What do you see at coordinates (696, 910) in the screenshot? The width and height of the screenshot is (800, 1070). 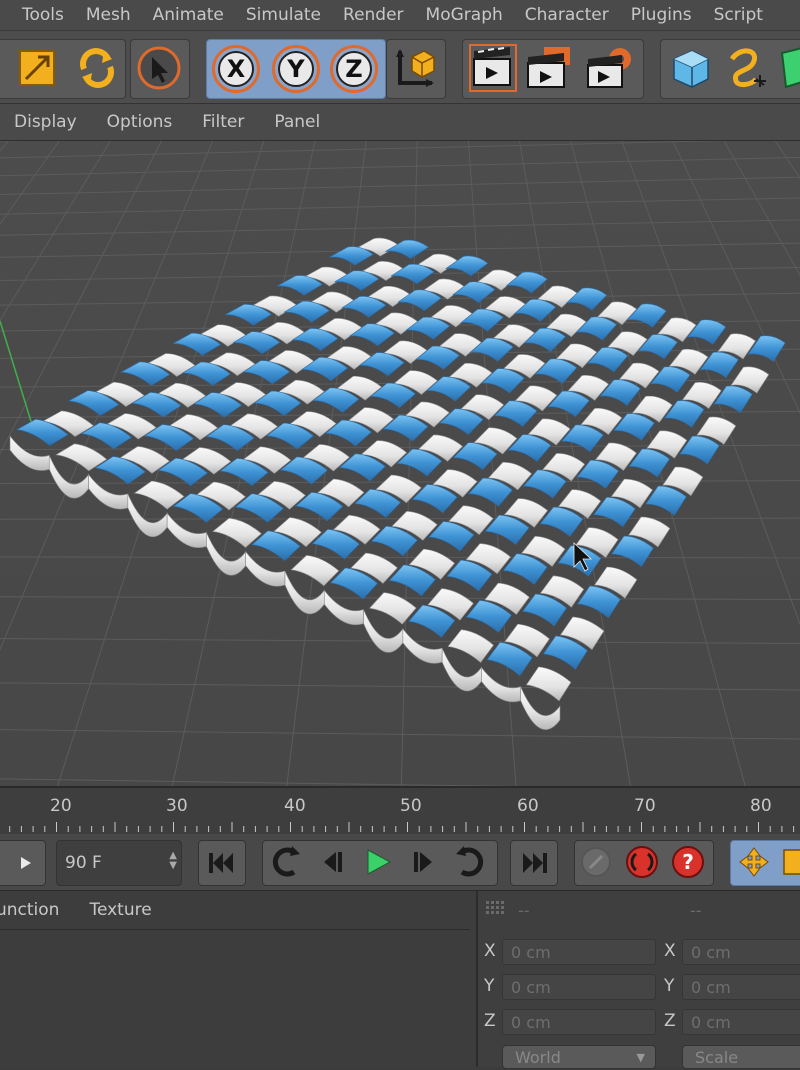 I see `coords-header-size: --` at bounding box center [696, 910].